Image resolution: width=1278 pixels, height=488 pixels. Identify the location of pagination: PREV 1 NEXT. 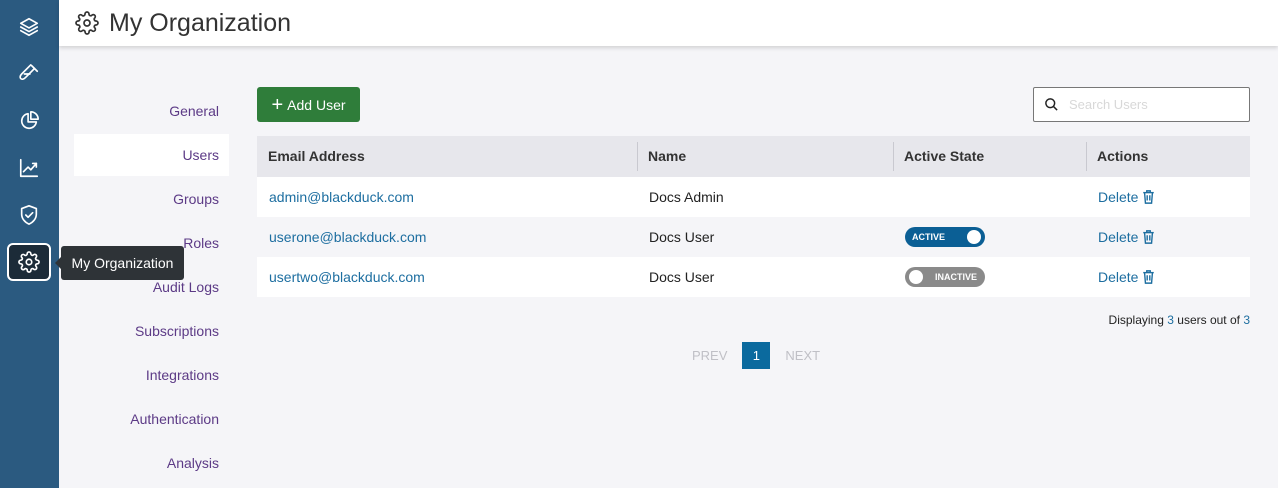
(756, 355).